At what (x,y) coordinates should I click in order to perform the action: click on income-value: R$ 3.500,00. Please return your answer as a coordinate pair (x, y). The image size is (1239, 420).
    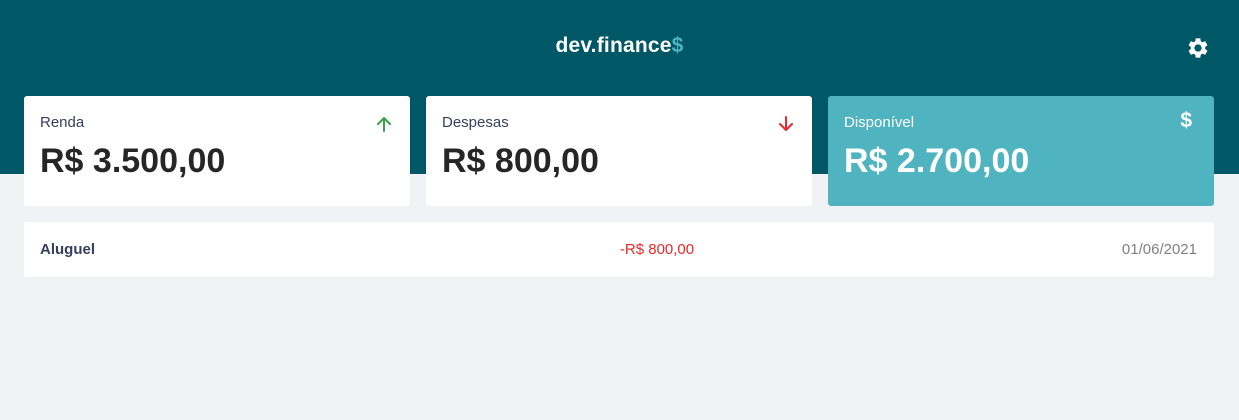
    Looking at the image, I should click on (133, 161).